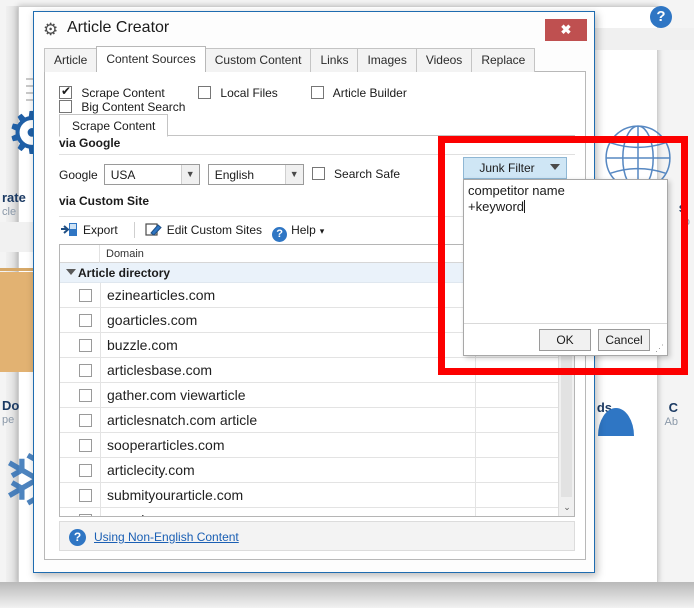 The width and height of the screenshot is (694, 608). Describe the element at coordinates (152, 512) in the screenshot. I see `domain-name: amazines.com` at that location.